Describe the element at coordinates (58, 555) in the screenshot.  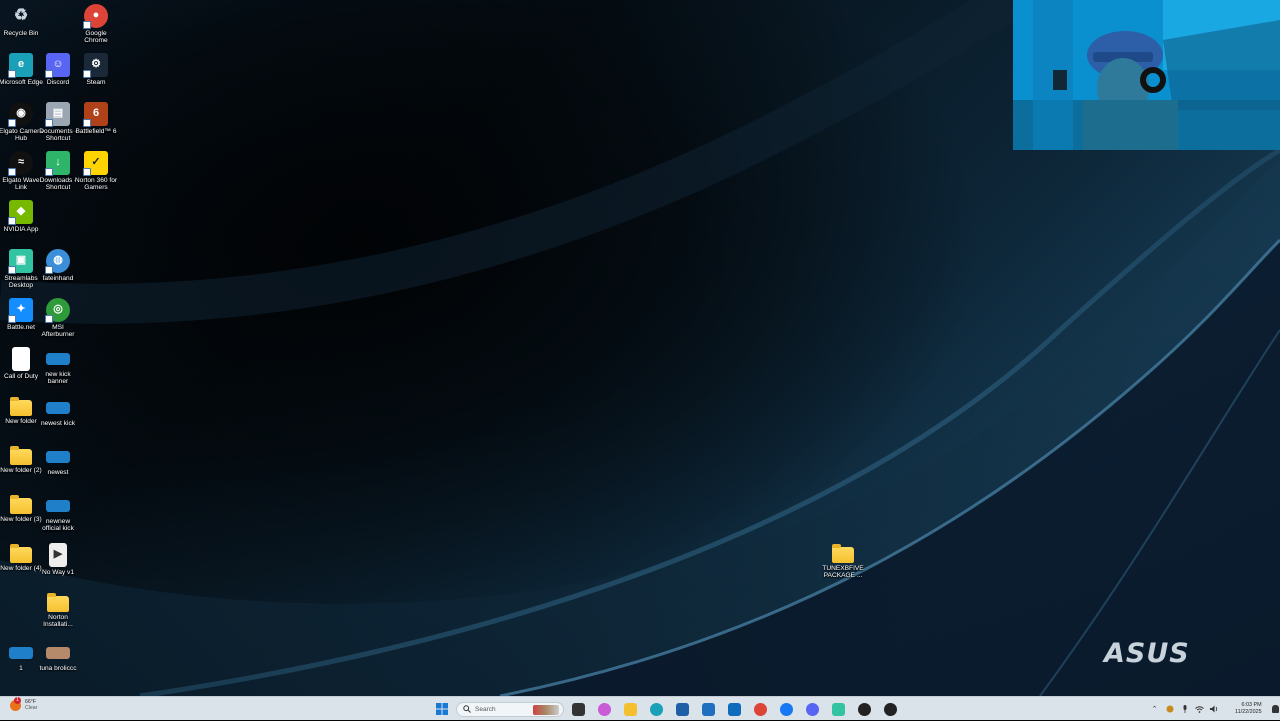
I see `video-file-icon: ▶` at that location.